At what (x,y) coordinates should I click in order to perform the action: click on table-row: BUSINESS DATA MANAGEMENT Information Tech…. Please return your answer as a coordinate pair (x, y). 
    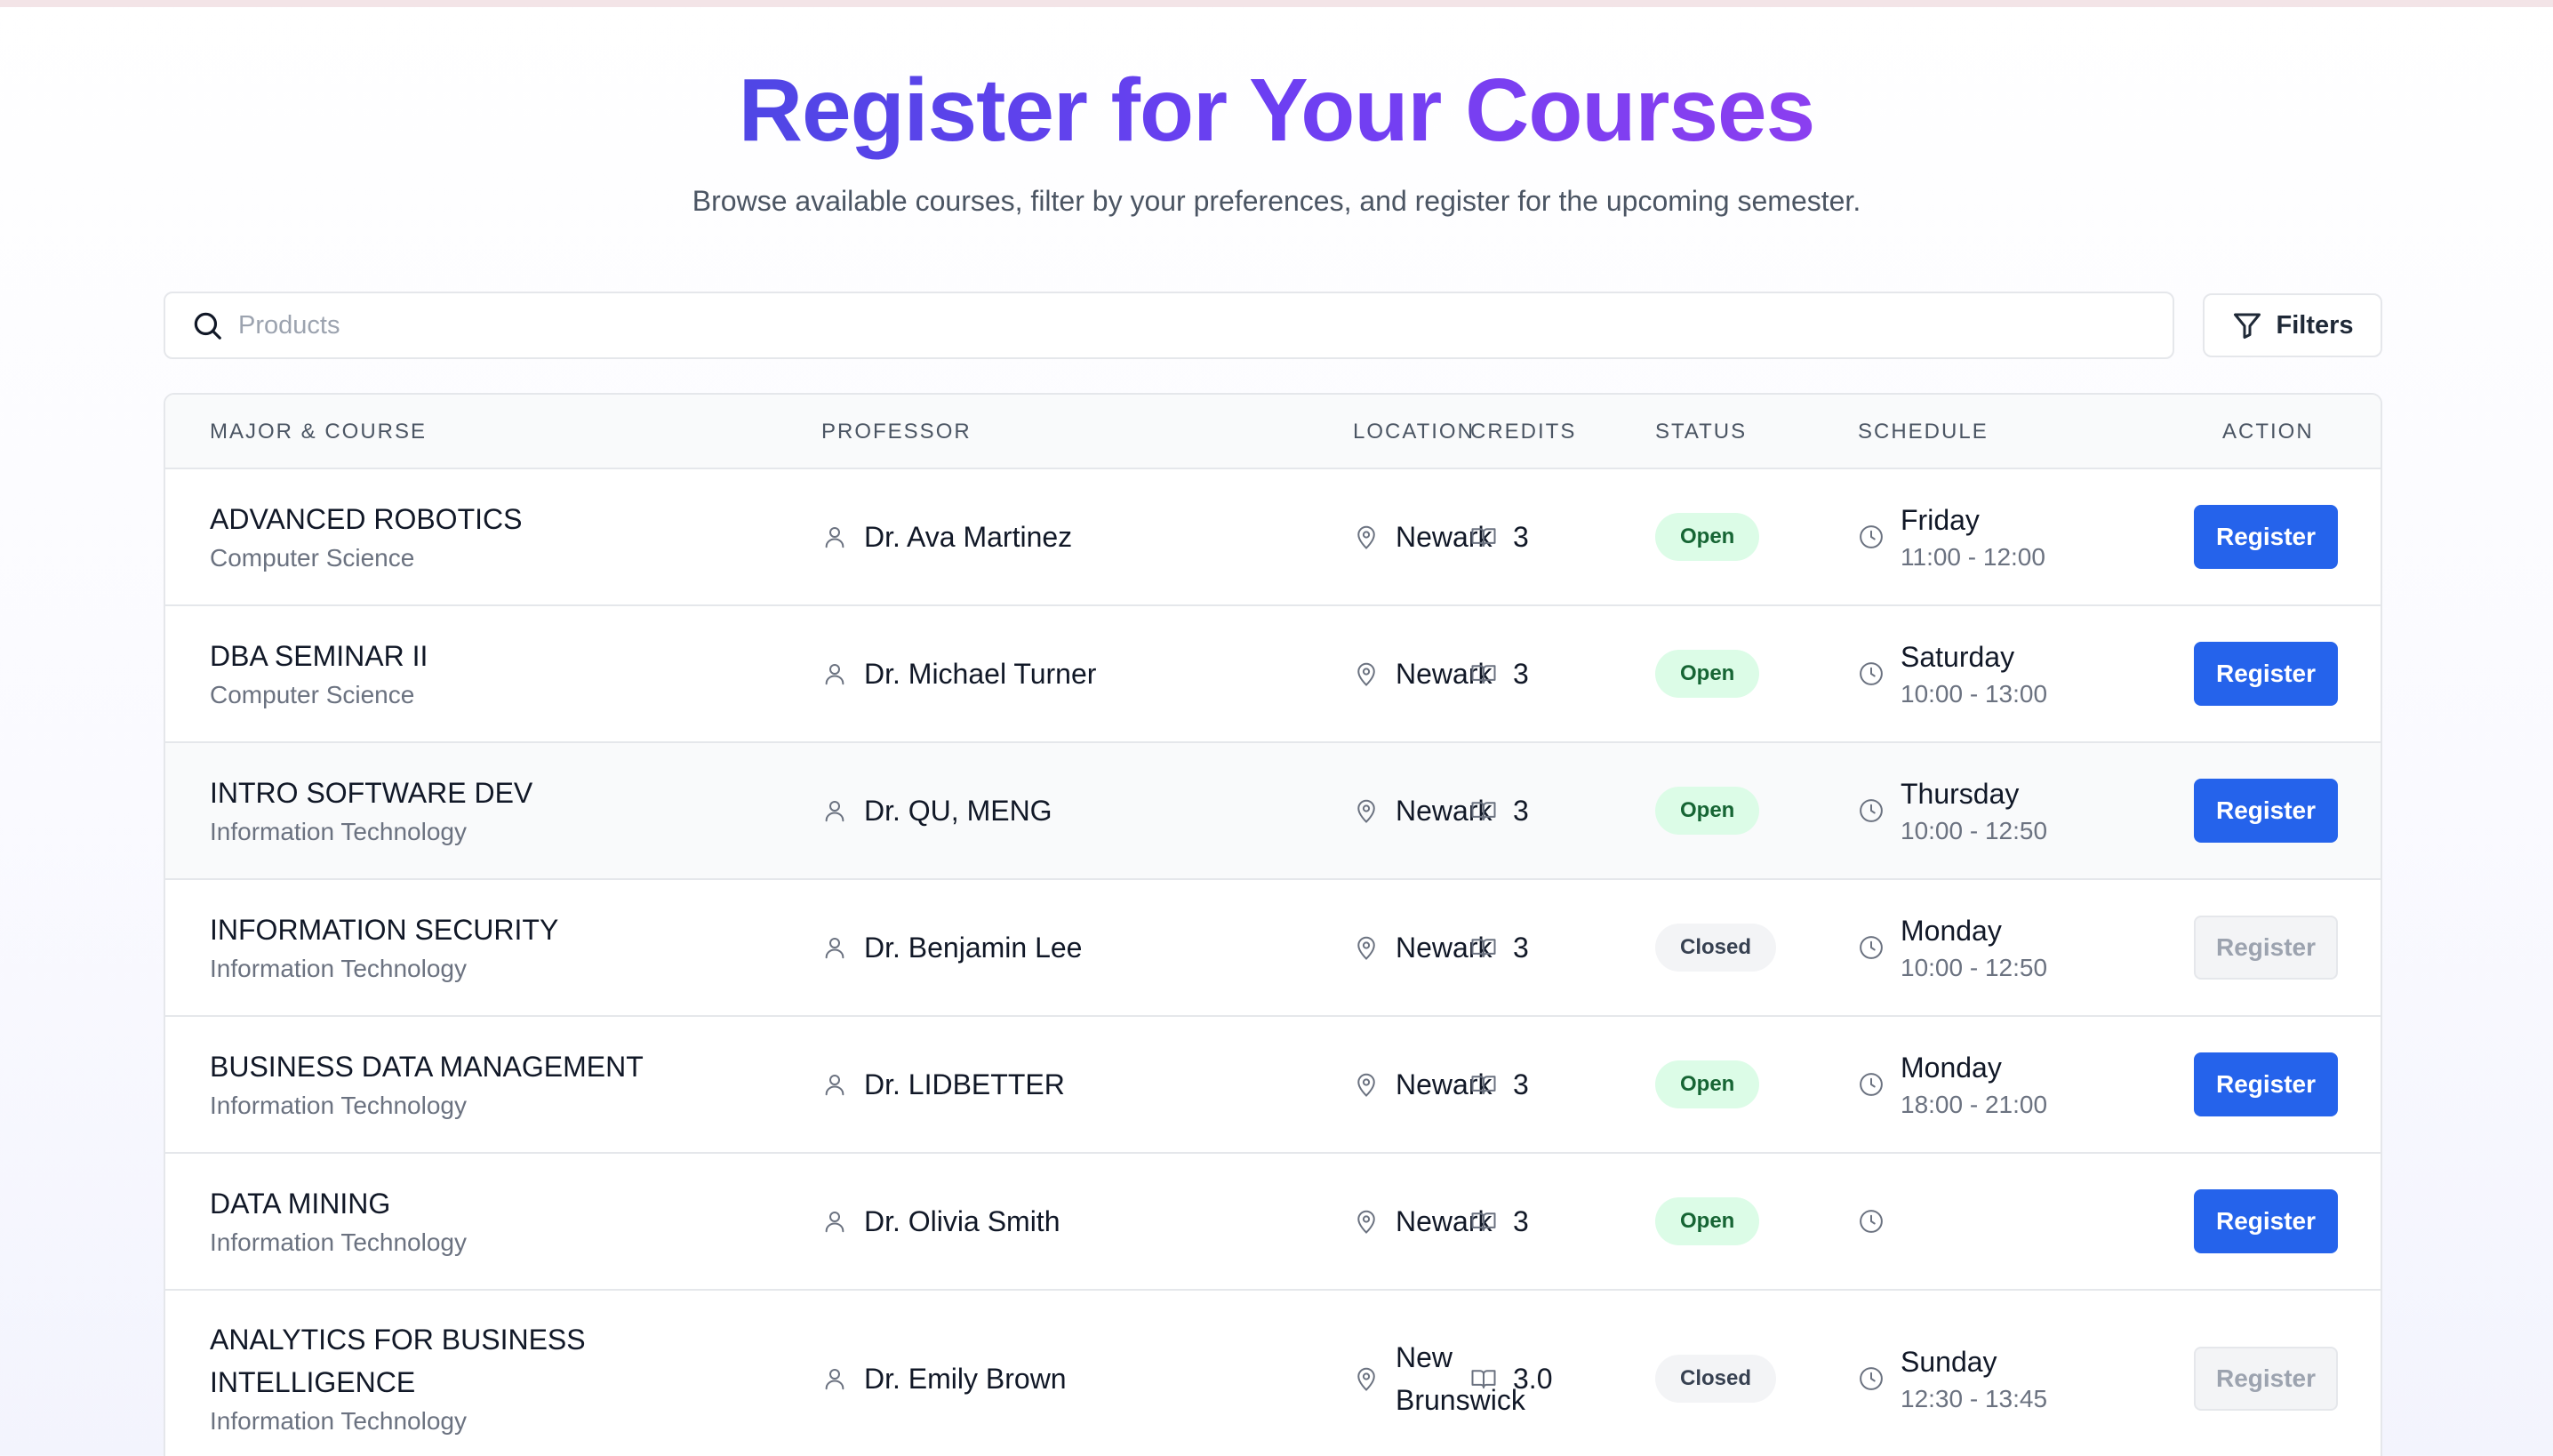
    Looking at the image, I should click on (1273, 1085).